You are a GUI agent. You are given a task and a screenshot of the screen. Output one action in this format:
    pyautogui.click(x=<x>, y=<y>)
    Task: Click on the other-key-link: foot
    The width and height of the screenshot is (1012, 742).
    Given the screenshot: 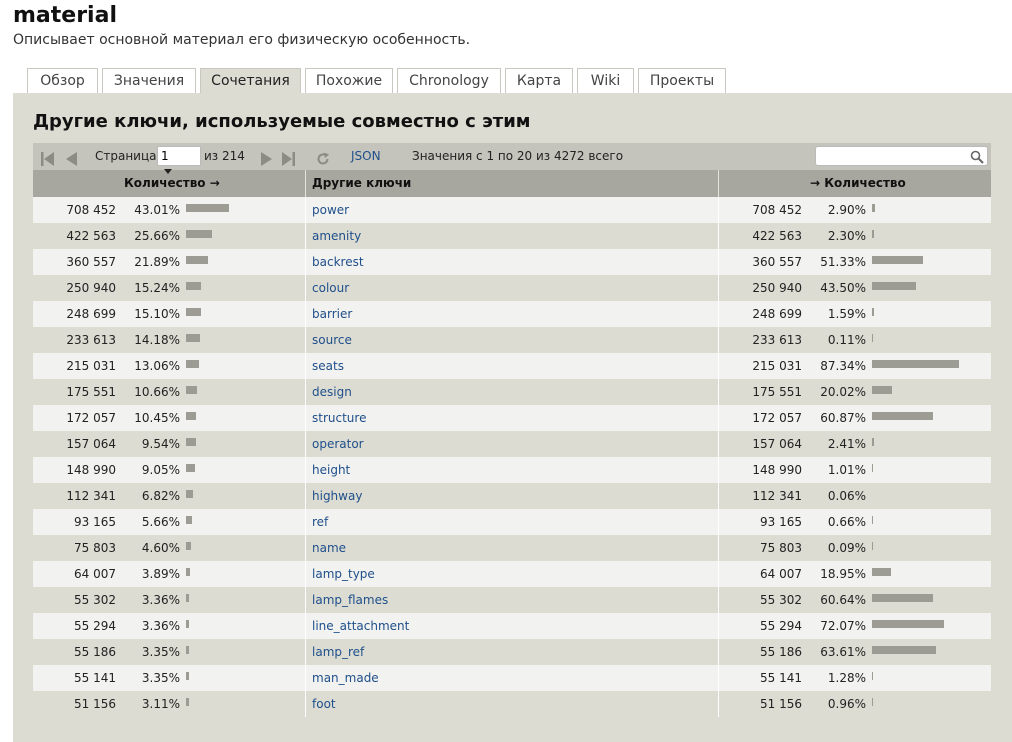 What is the action you would take?
    pyautogui.click(x=512, y=704)
    